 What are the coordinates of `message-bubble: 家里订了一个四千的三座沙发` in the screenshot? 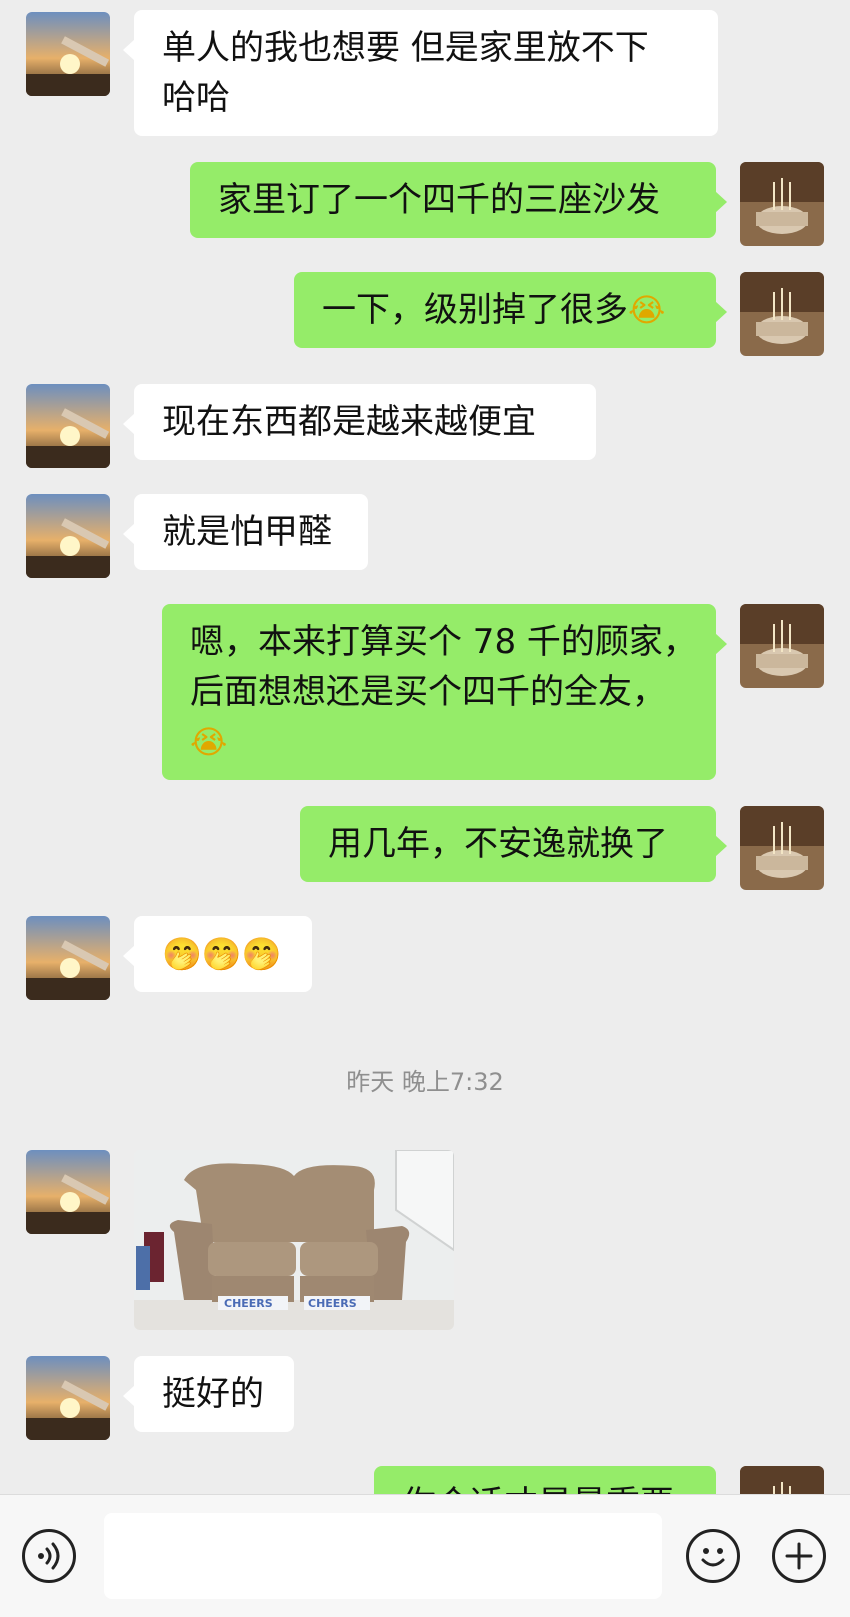 It's located at (458, 200).